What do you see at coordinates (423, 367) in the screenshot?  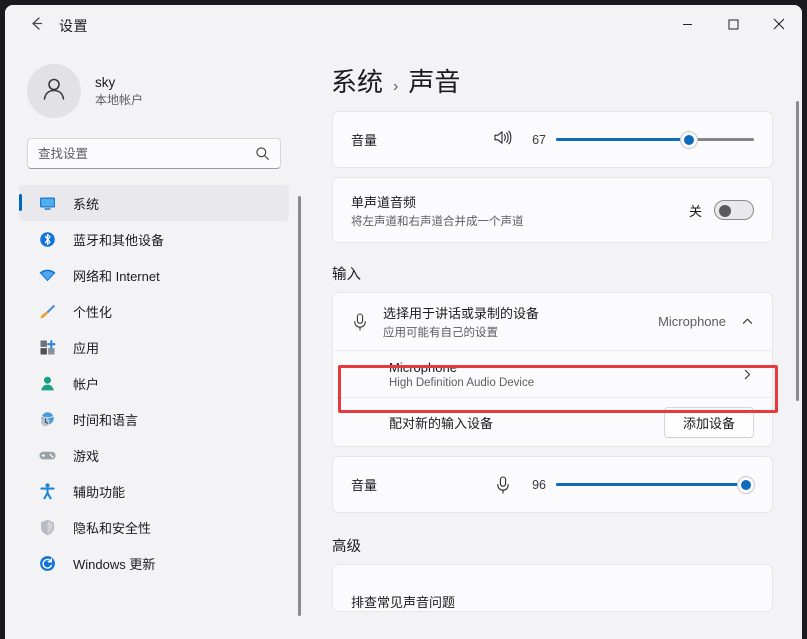 I see `input-device-item-title: Microphone` at bounding box center [423, 367].